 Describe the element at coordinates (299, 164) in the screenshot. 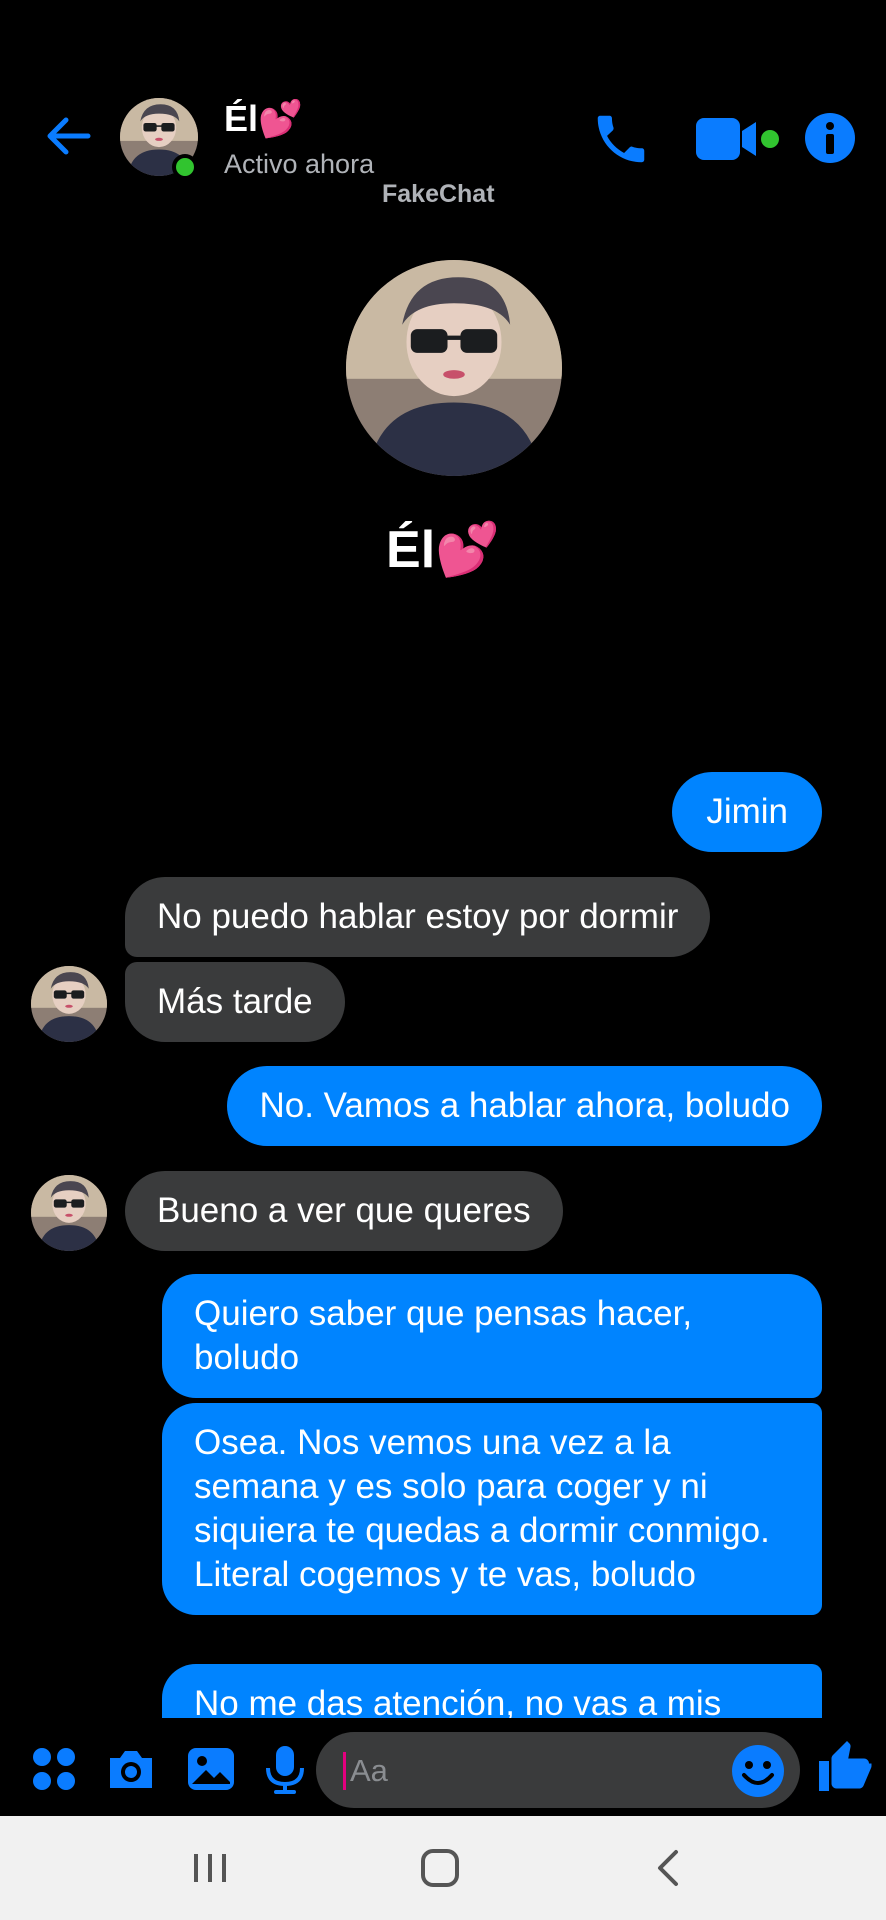

I see `contact-status: Activo ahora` at that location.